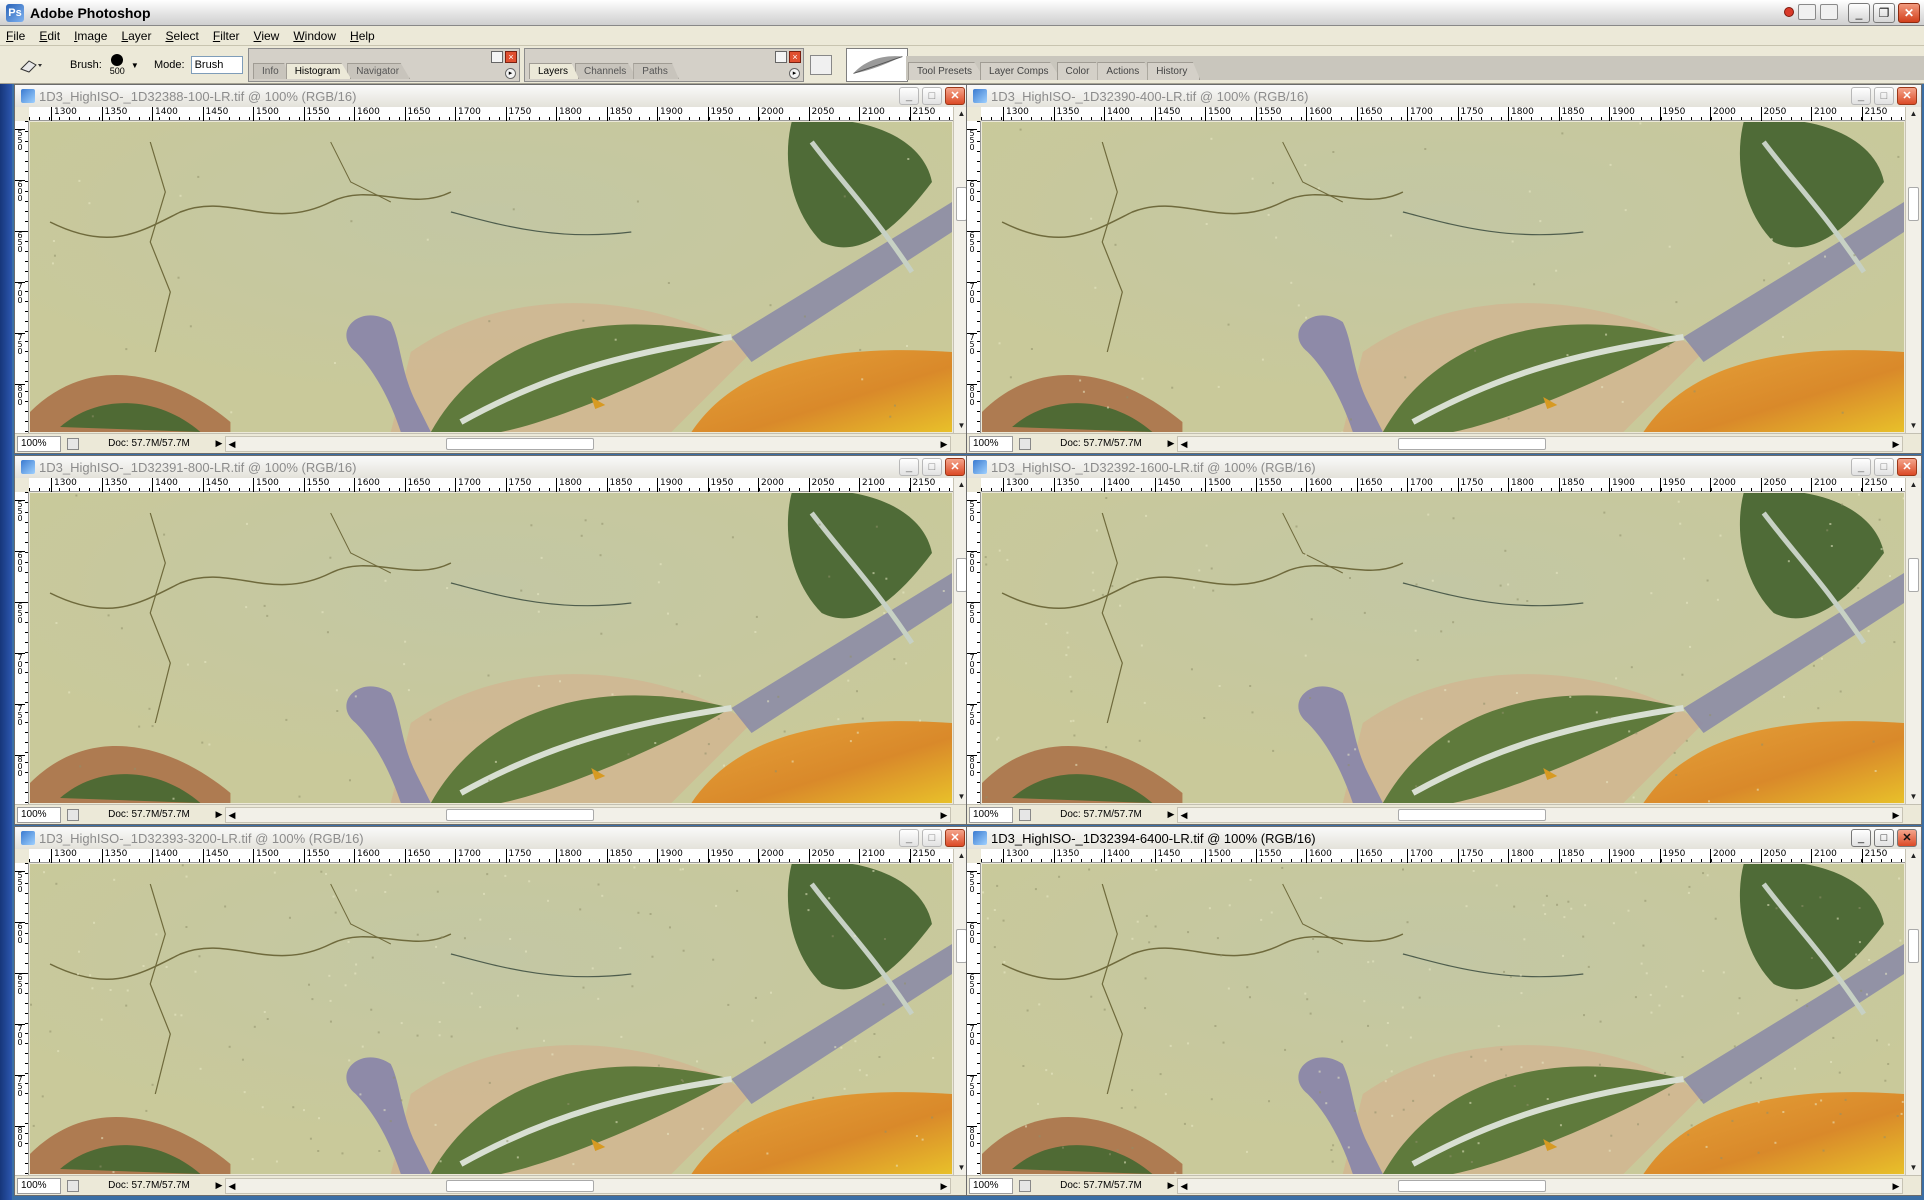  What do you see at coordinates (15, 36) in the screenshot?
I see `menu-file: File` at bounding box center [15, 36].